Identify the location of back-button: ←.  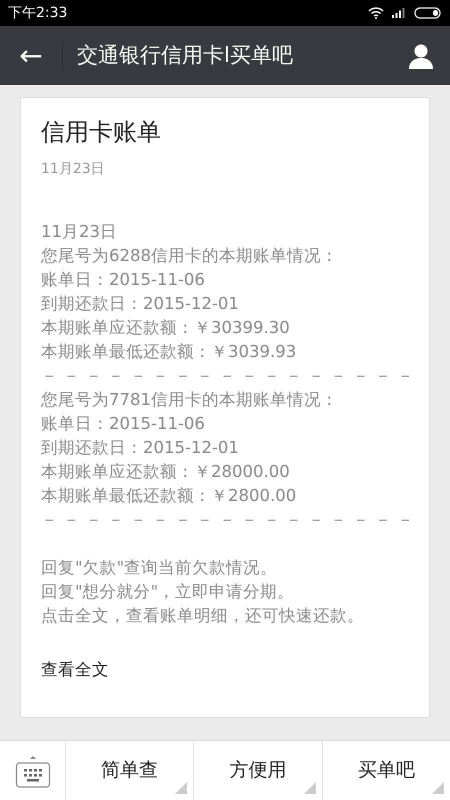
(31, 55).